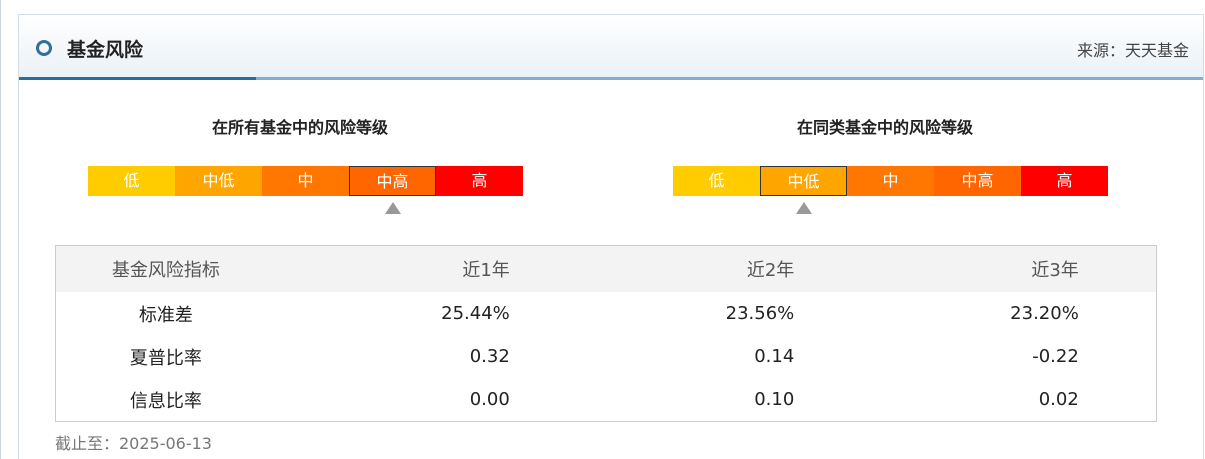 The width and height of the screenshot is (1205, 459). What do you see at coordinates (44, 48) in the screenshot?
I see `circle-bullet-icon` at bounding box center [44, 48].